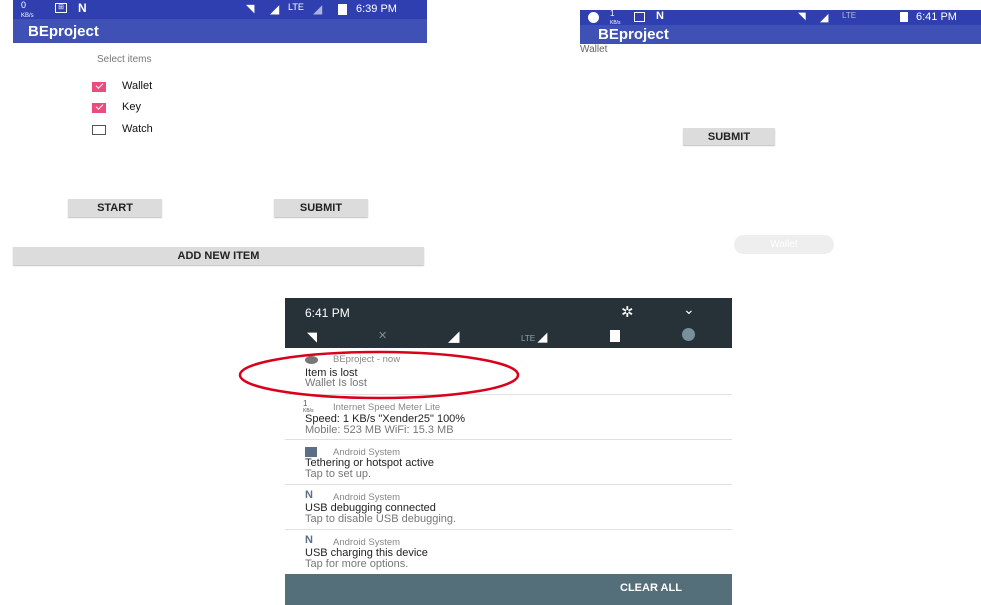 The image size is (981, 605). Describe the element at coordinates (454, 336) in the screenshot. I see `signal-tile-icon: ◢` at that location.